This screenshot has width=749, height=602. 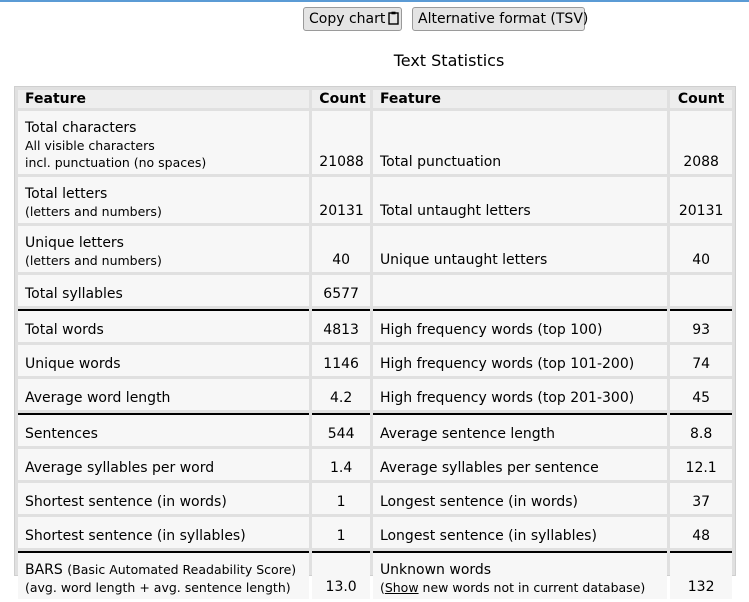 I want to click on count-cell: 6577, so click(x=341, y=290).